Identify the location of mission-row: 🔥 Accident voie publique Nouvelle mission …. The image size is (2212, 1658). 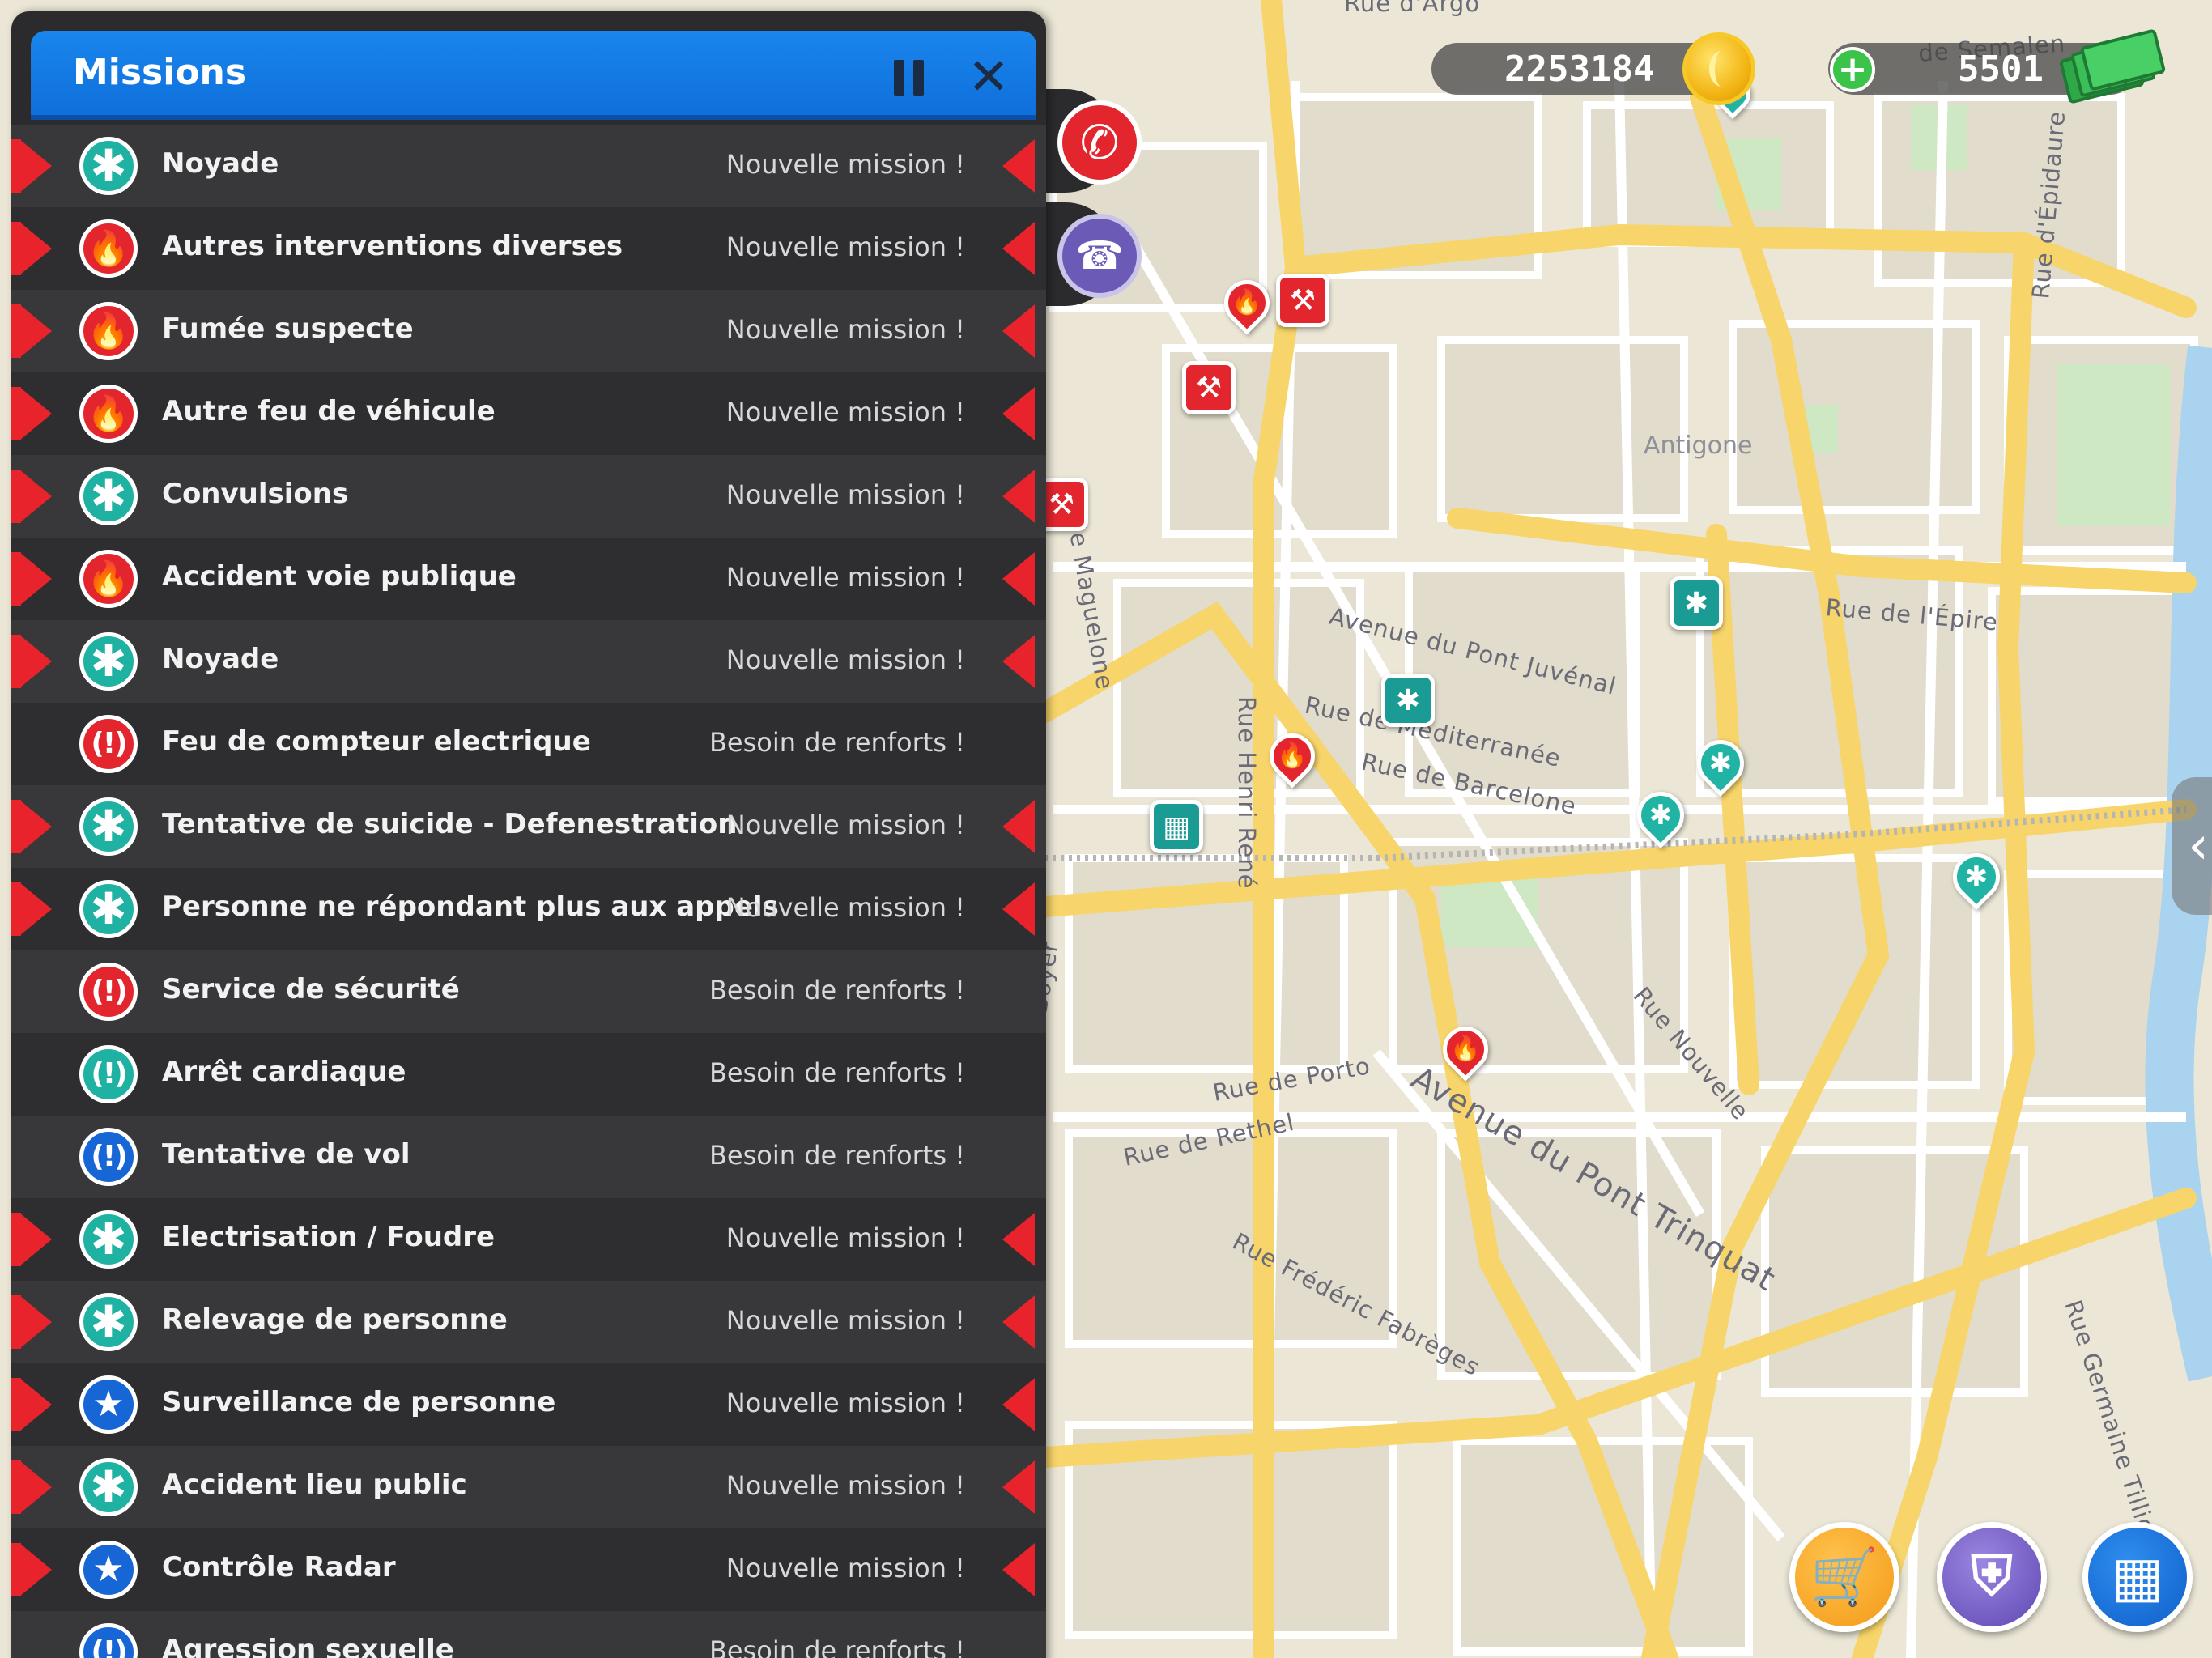
(528, 579).